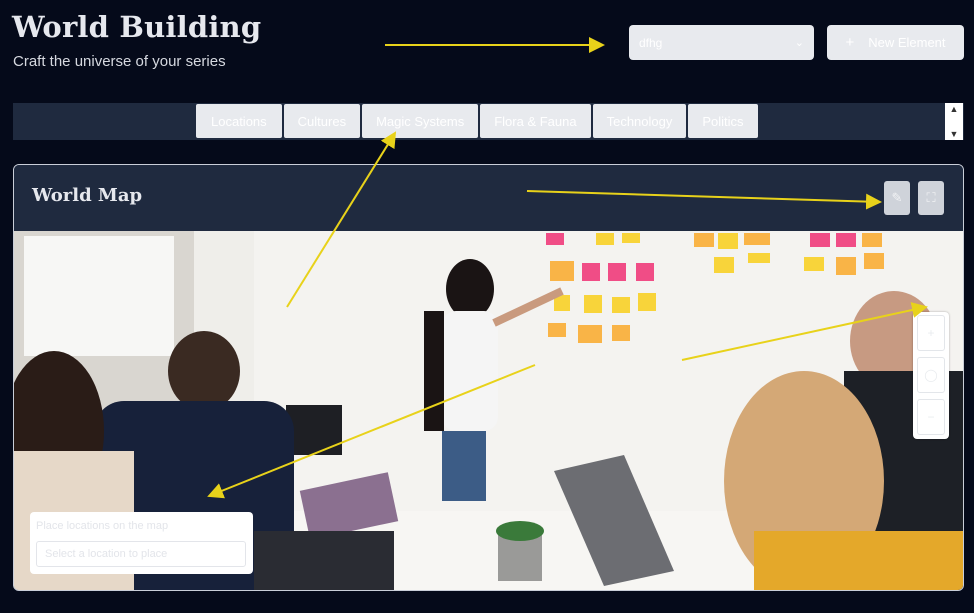 The height and width of the screenshot is (613, 974). Describe the element at coordinates (488, 198) in the screenshot. I see `world-map-header: World Map ✎ ⛶` at that location.